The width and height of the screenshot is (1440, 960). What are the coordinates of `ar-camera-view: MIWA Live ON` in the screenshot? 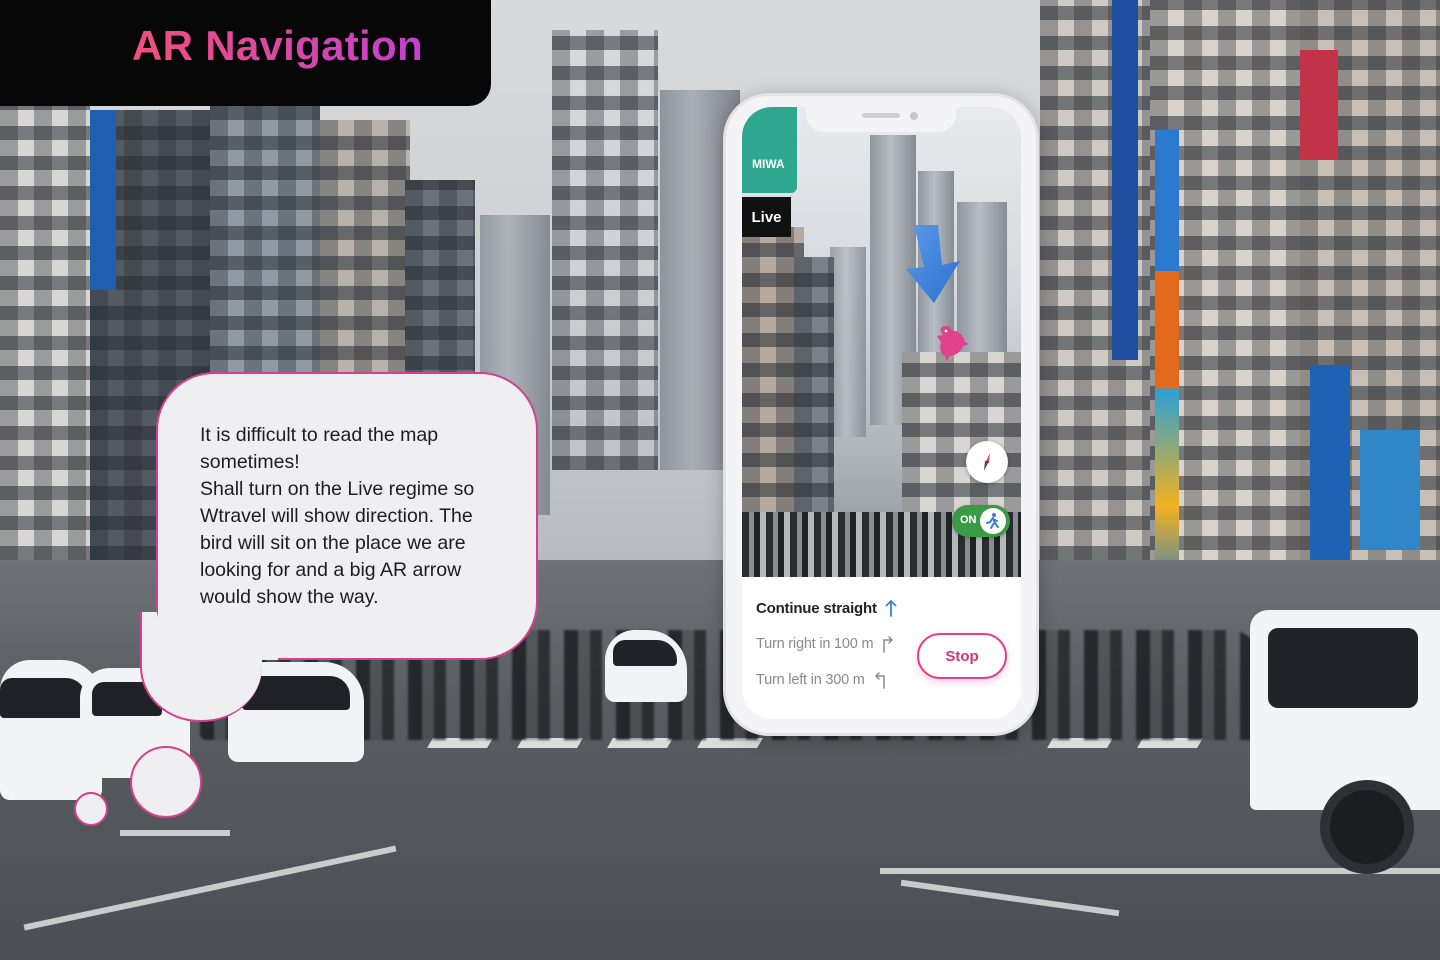 It's located at (881, 342).